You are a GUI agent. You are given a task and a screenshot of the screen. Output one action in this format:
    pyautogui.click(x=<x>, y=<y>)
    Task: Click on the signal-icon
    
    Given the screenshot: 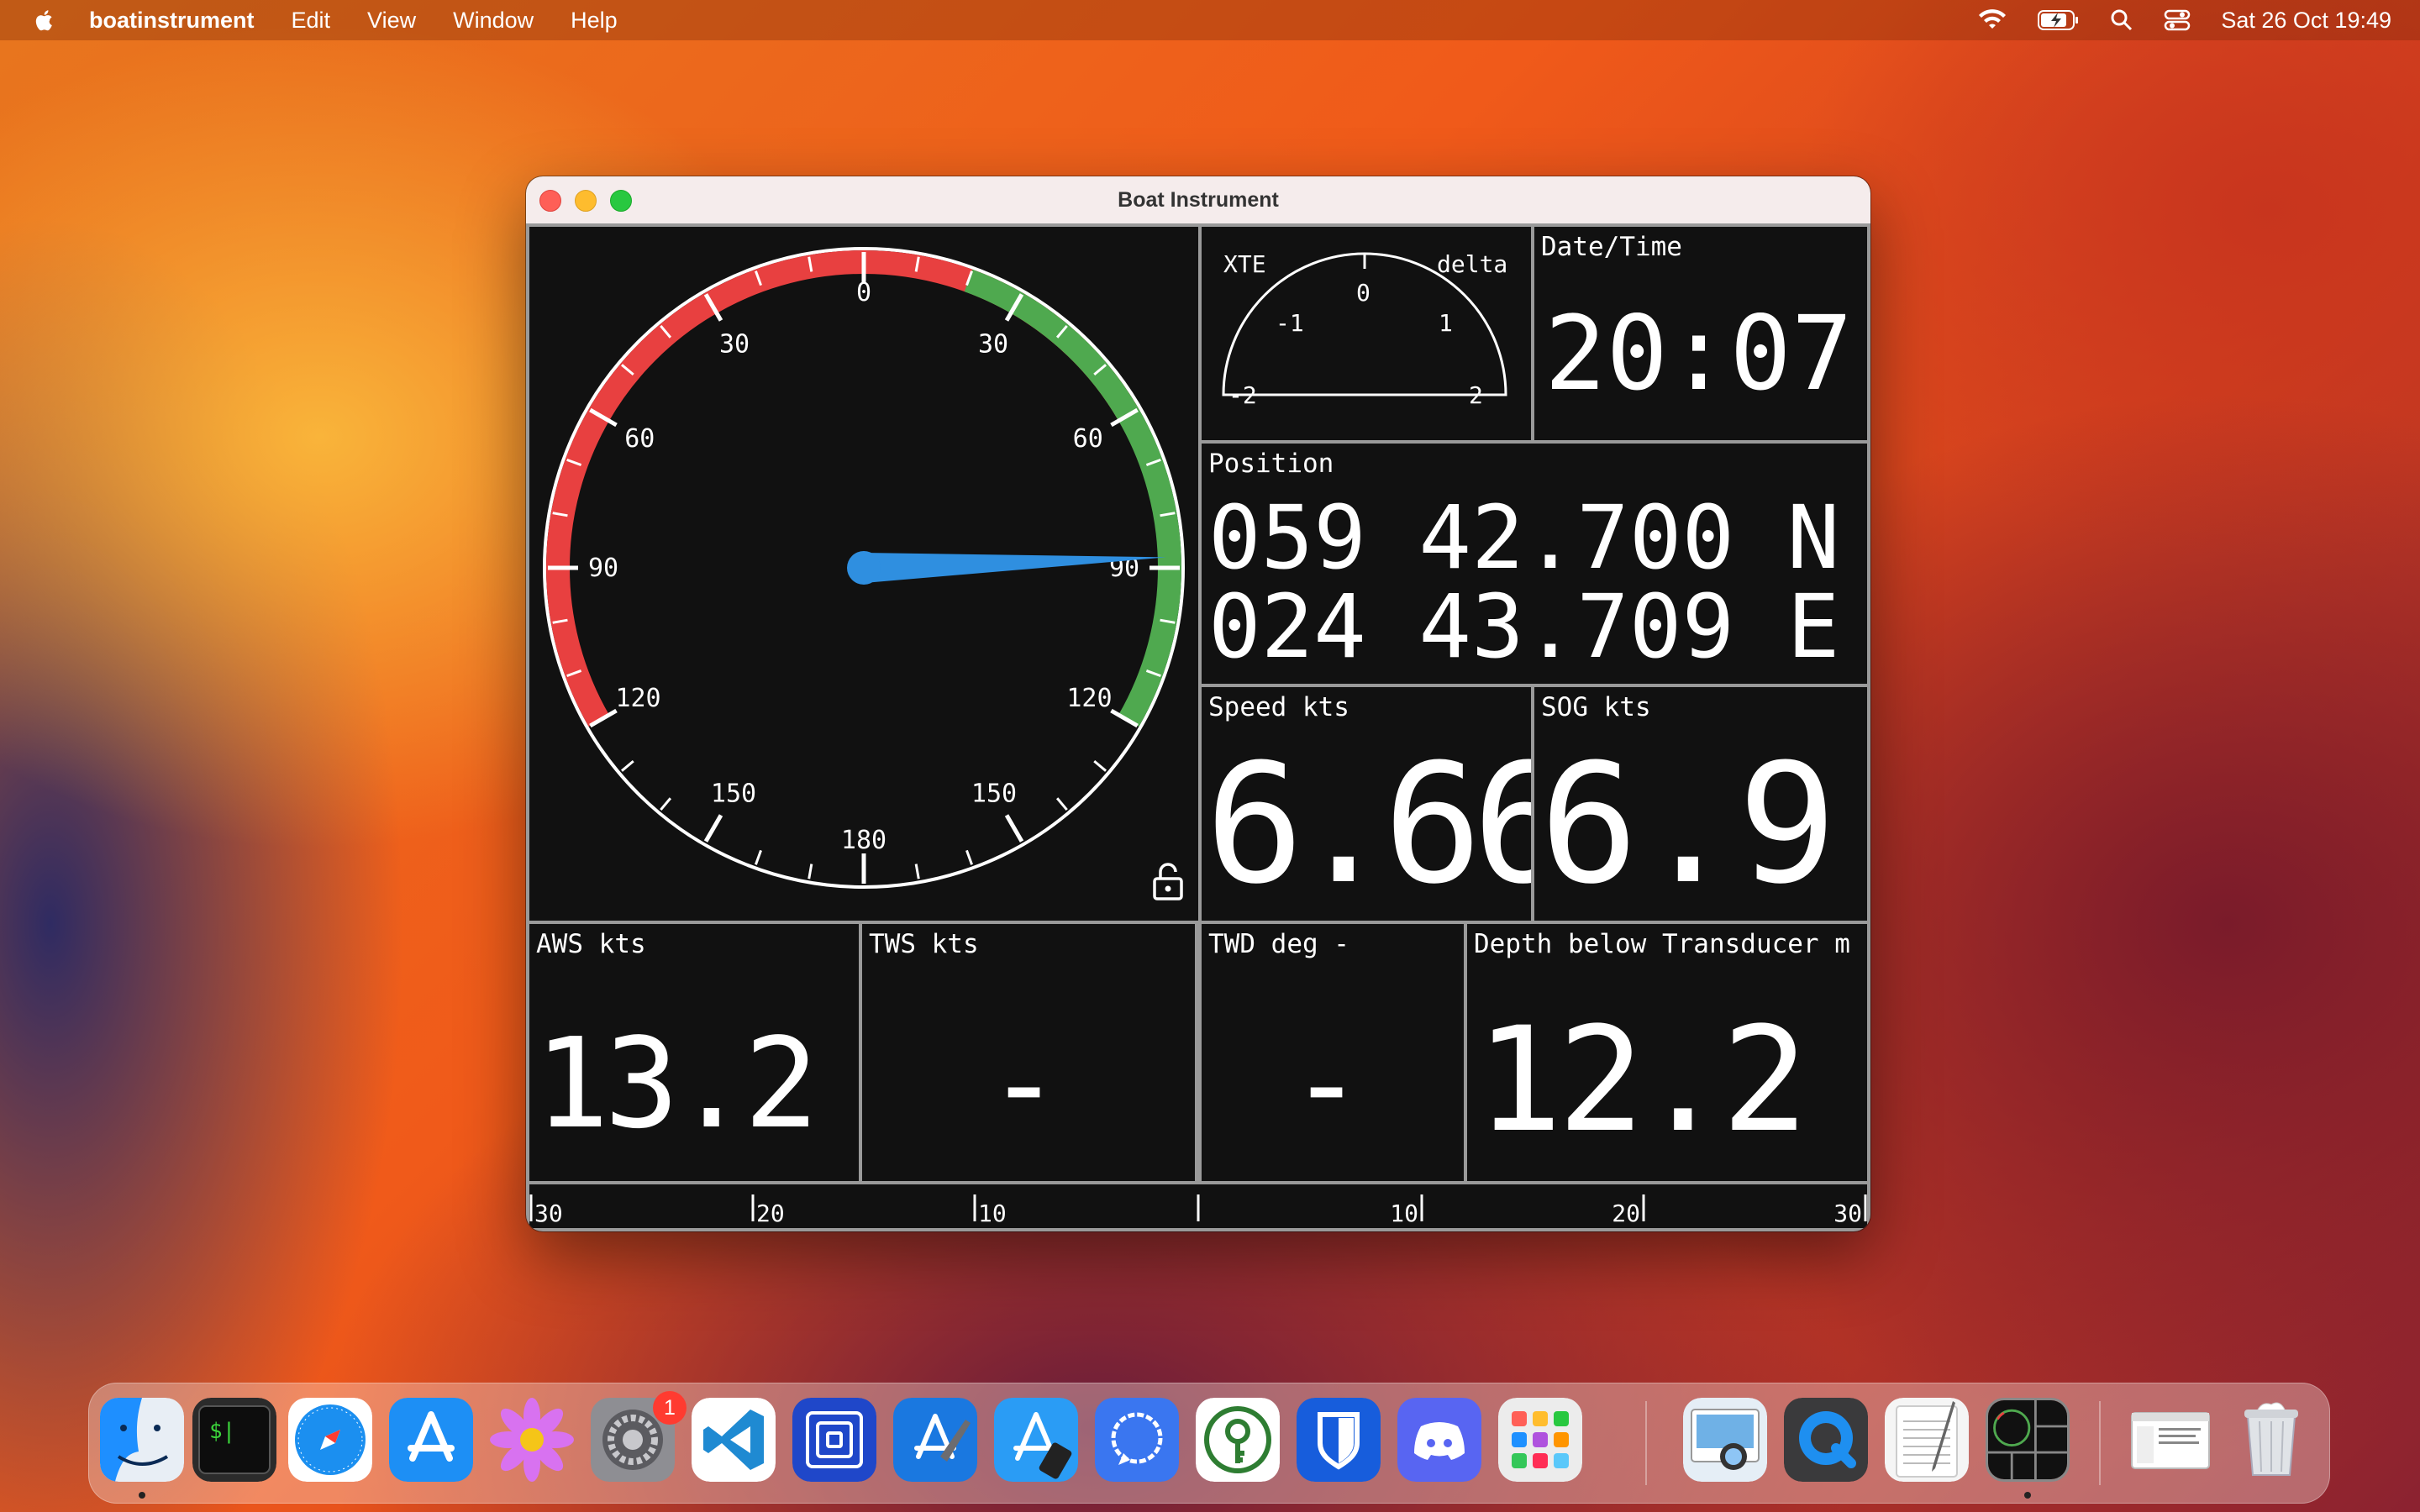 What is the action you would take?
    pyautogui.click(x=1137, y=1440)
    